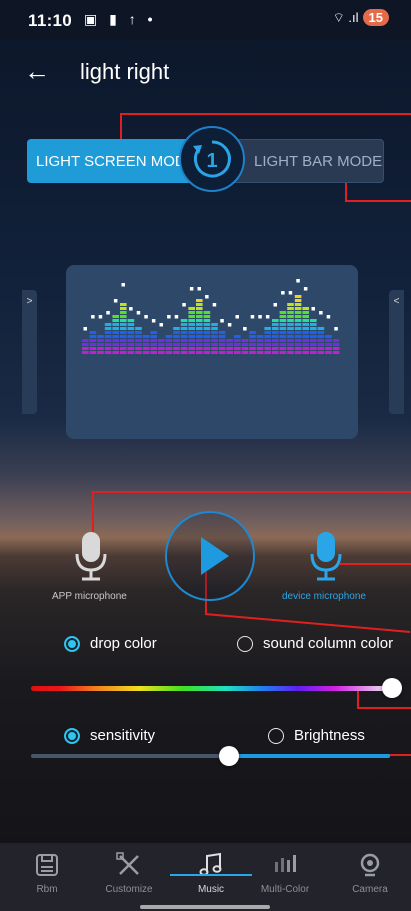  Describe the element at coordinates (212, 159) in the screenshot. I see `mode-toggle-dial: 1` at that location.